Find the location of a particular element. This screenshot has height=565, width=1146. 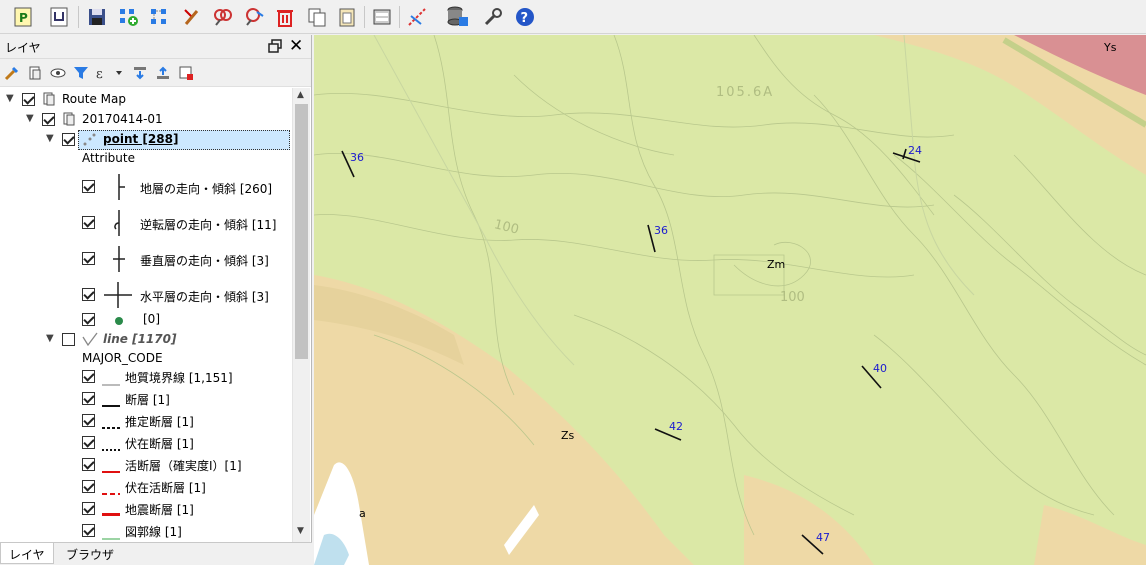

tree-item-group: ▼ 20170414-01 is located at coordinates (146, 120).